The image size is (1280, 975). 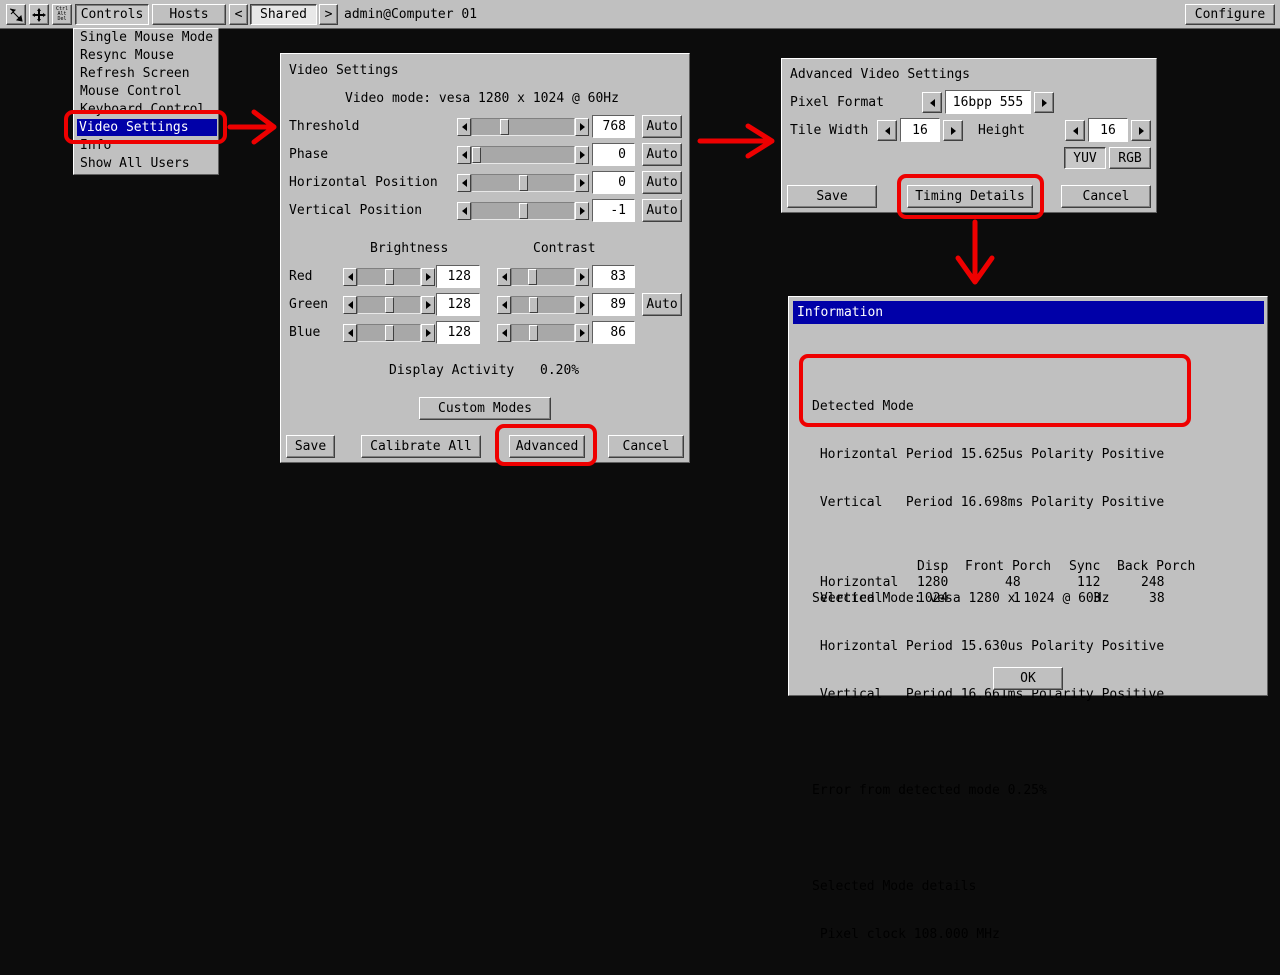 I want to click on threshold-decrease-arrow, so click(x=464, y=127).